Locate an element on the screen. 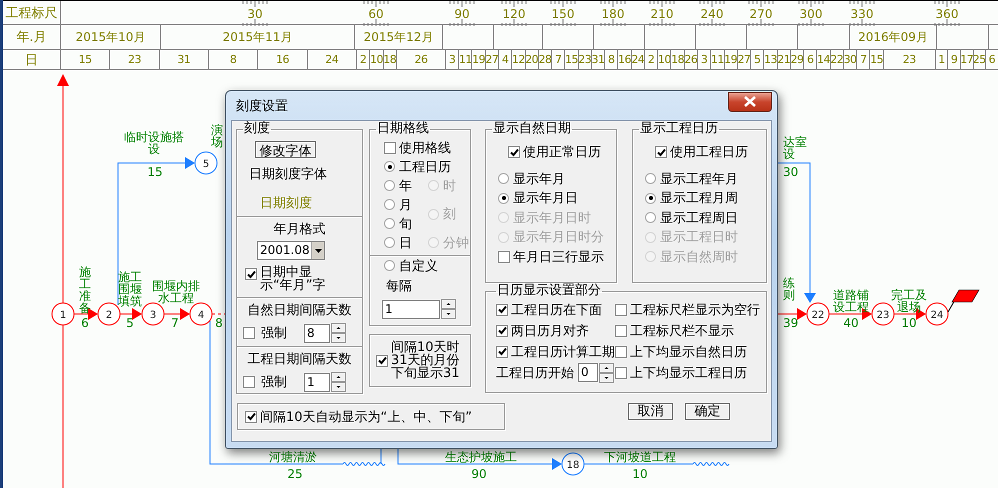  flag-icon is located at coordinates (964, 301).